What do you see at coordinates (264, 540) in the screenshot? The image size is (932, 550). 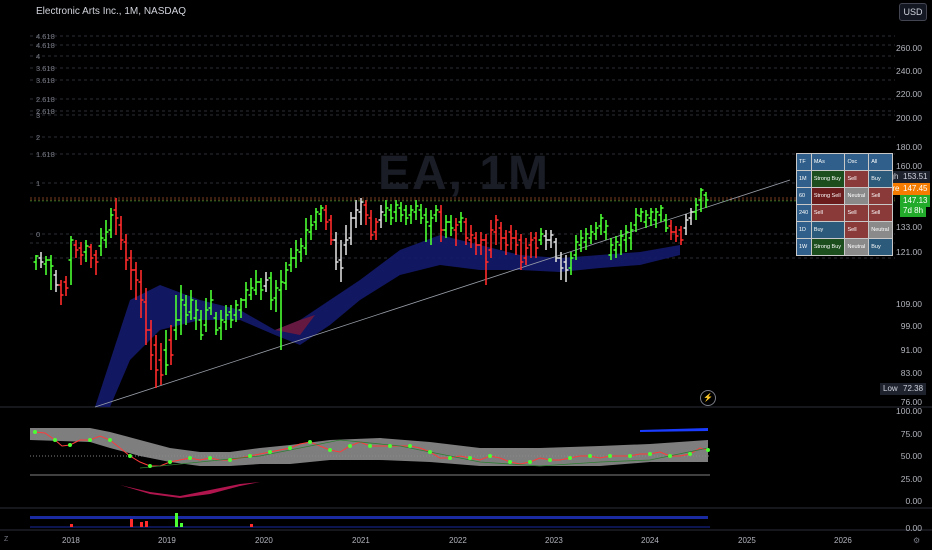 I see `time-axis-label: 2020` at bounding box center [264, 540].